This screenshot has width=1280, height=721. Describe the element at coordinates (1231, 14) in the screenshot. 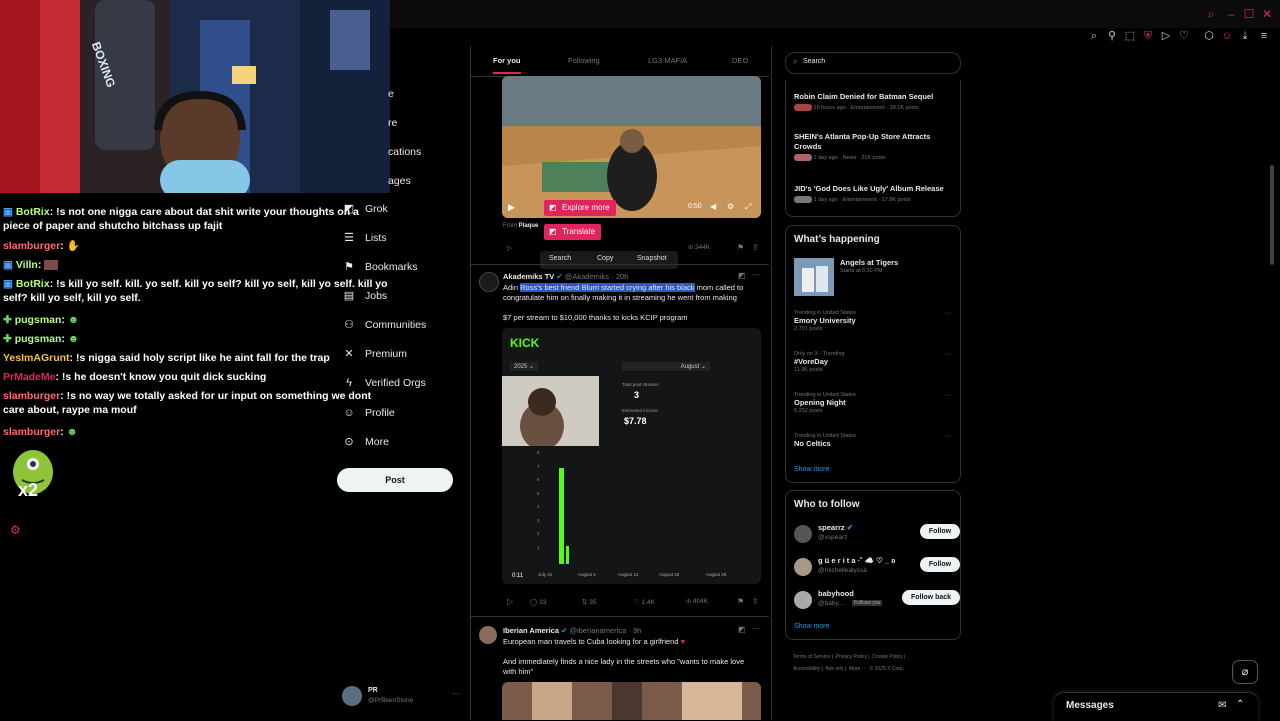

I see `minimize-icon: –` at that location.